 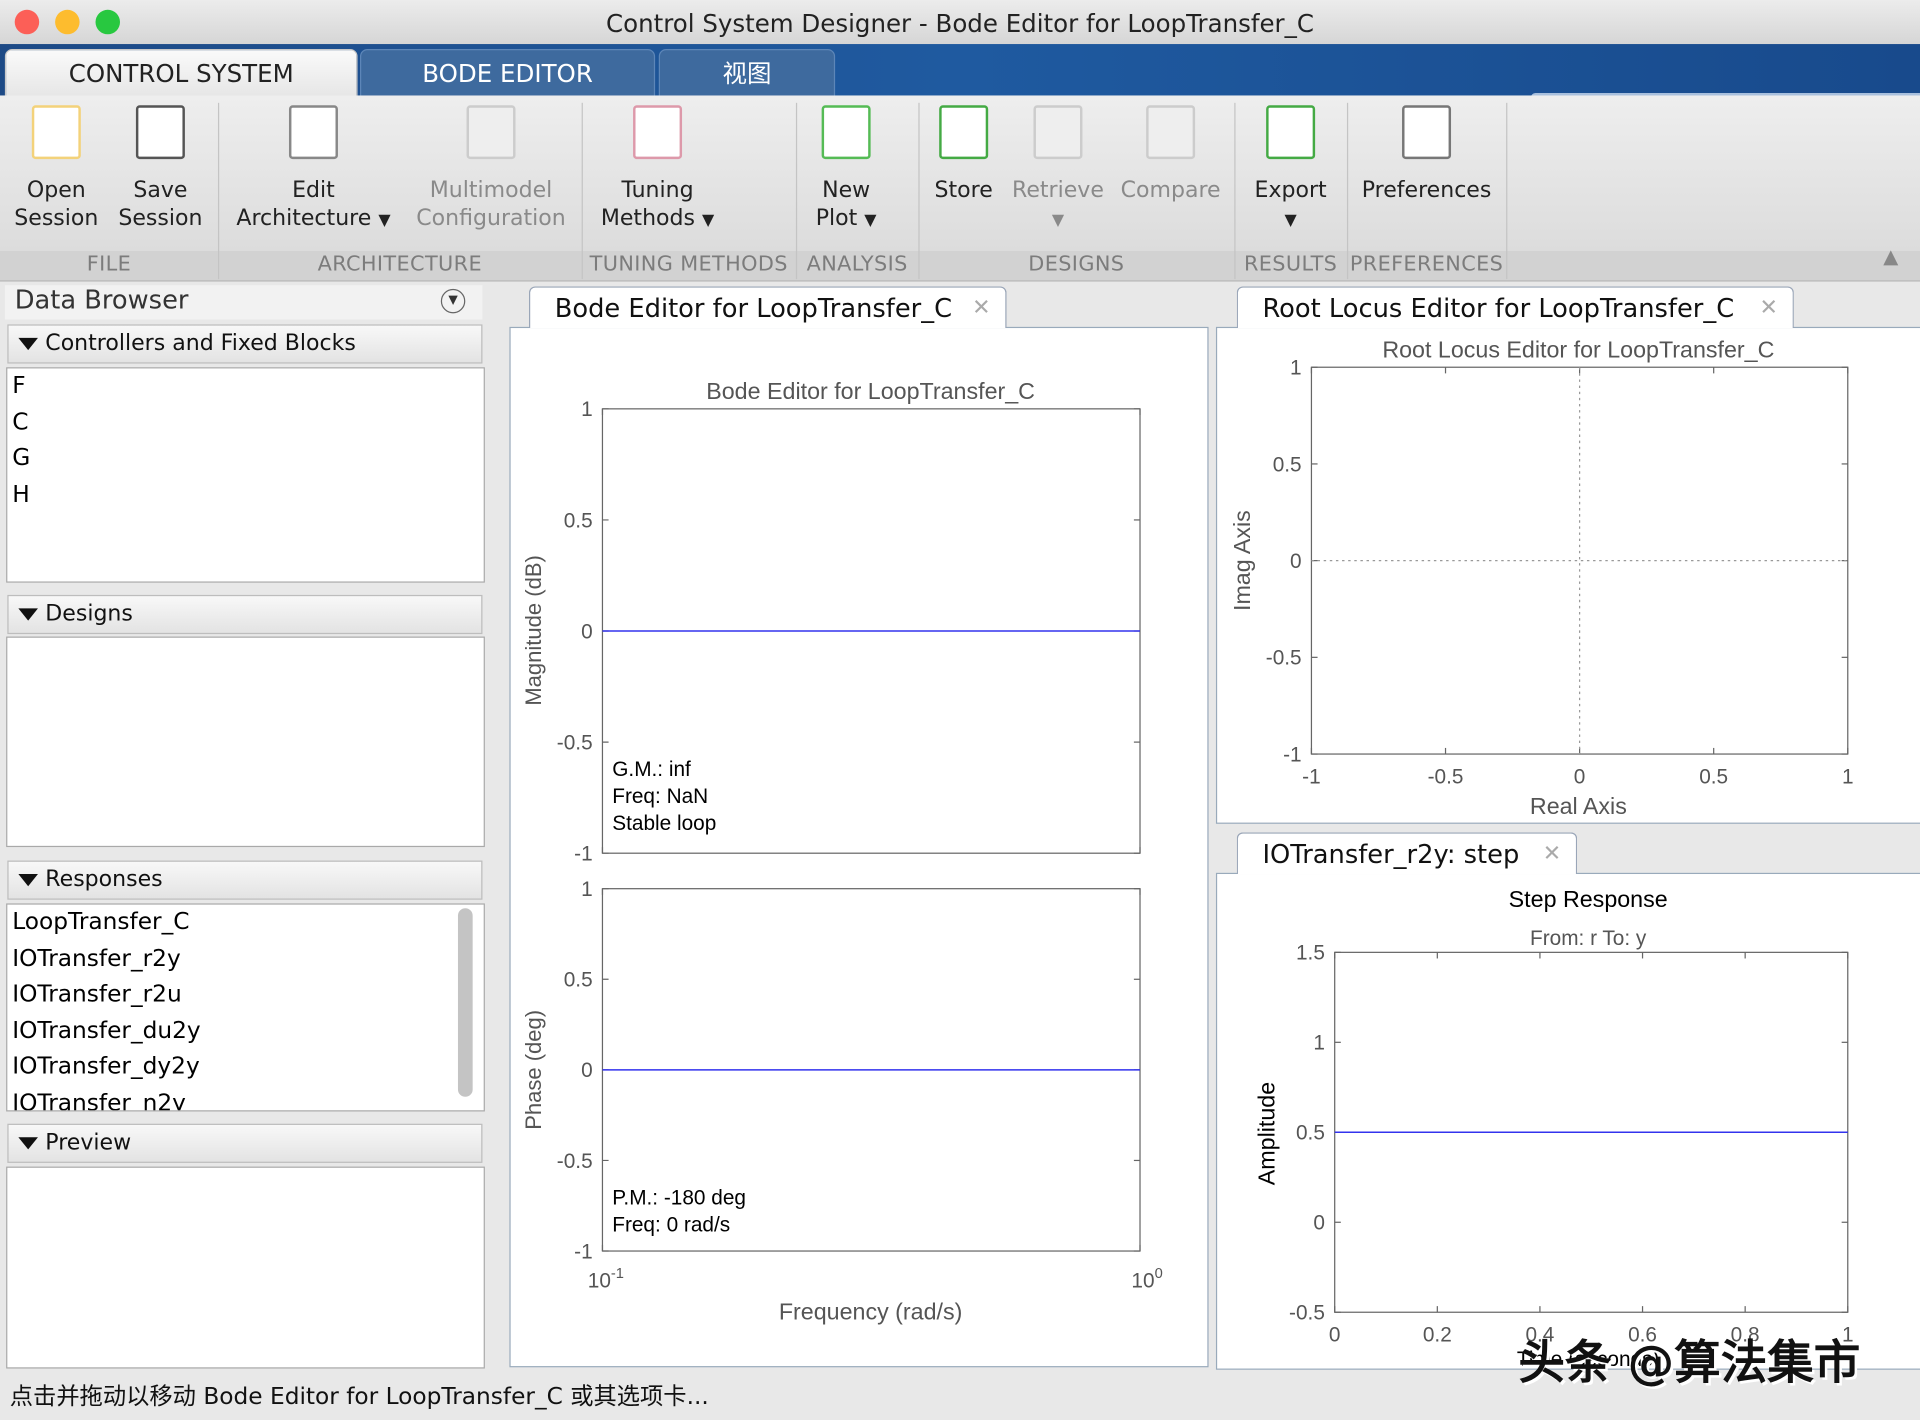 I want to click on button-label-line1: Store, so click(x=963, y=190).